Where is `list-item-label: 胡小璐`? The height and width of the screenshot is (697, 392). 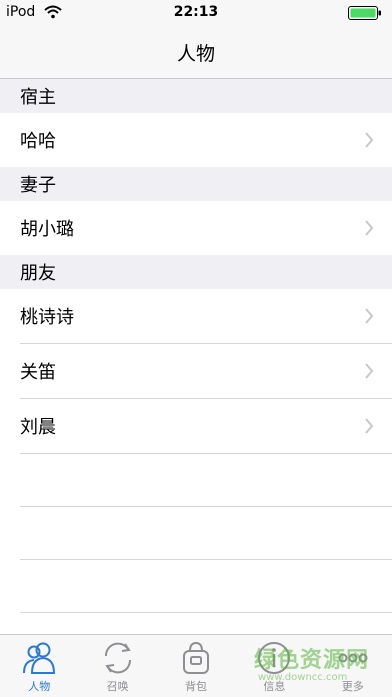
list-item-label: 胡小璐 is located at coordinates (47, 229).